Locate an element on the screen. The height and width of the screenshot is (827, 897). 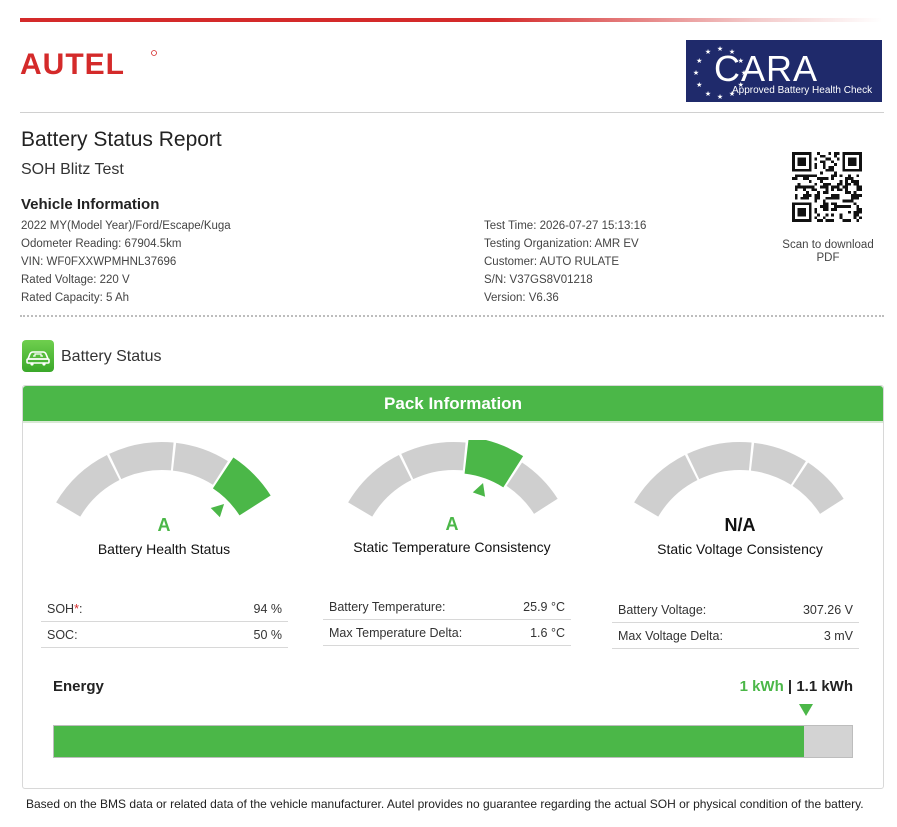
odometer-reading: Odometer Reading: 67904.5km is located at coordinates (101, 244).